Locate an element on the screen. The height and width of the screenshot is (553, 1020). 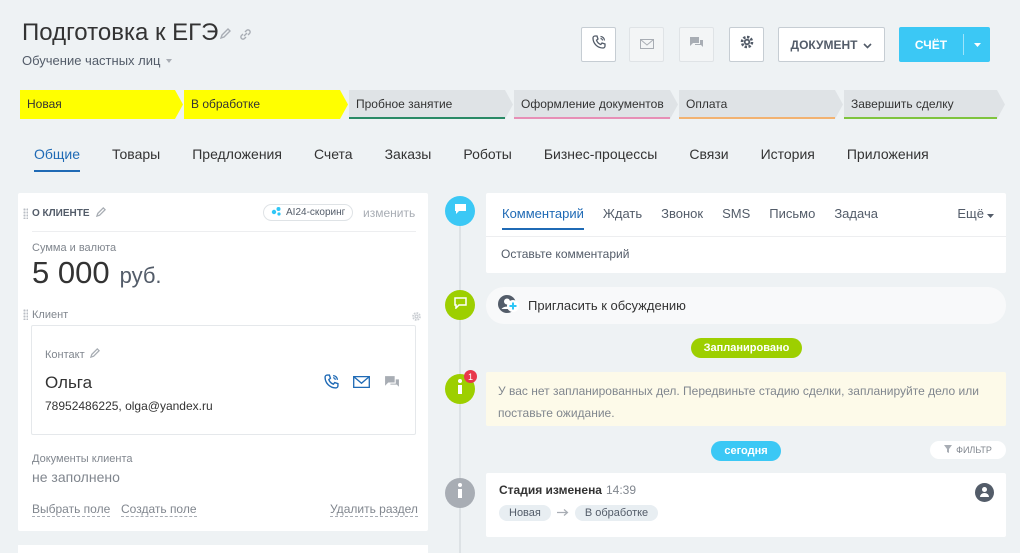
page-title: Подготовка к ЕГЭ is located at coordinates (120, 32).